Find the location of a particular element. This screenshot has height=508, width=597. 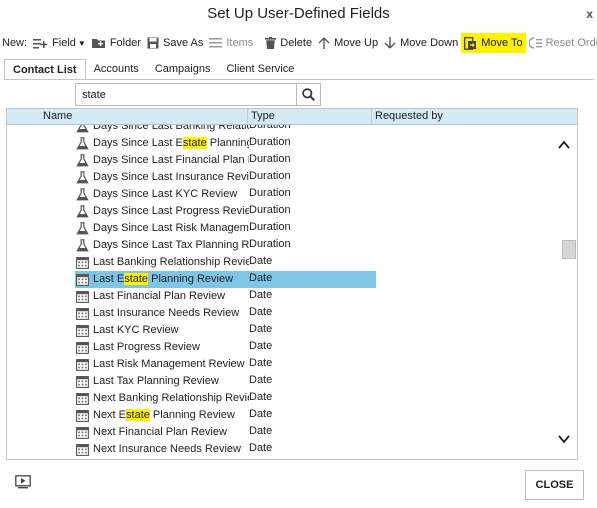

row-name: Last Banking Relationship Review is located at coordinates (171, 262).